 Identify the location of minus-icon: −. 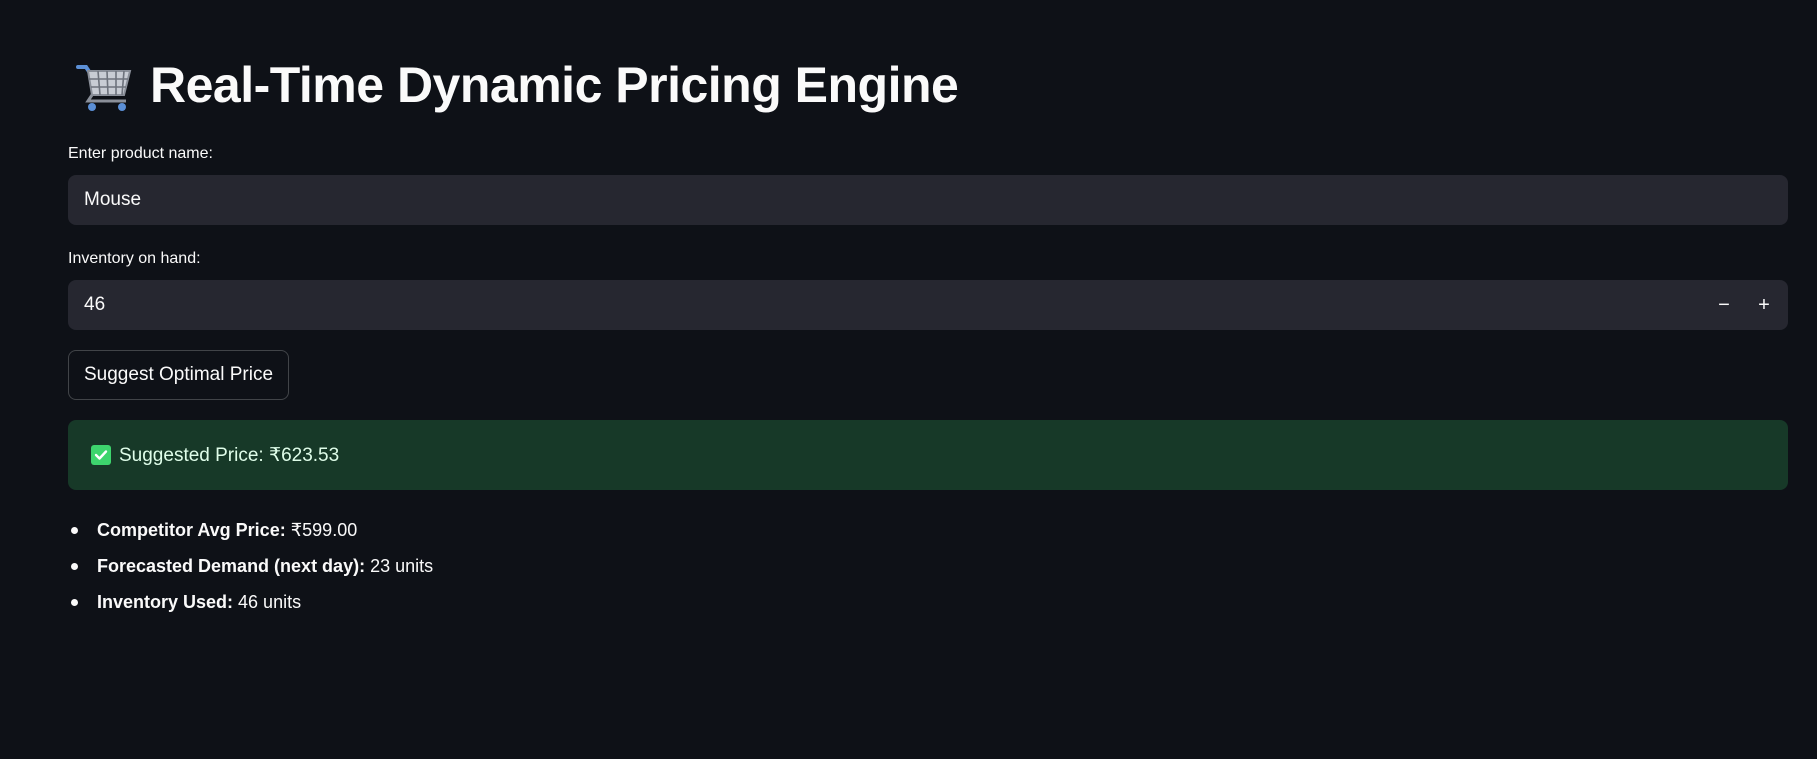
(1724, 304).